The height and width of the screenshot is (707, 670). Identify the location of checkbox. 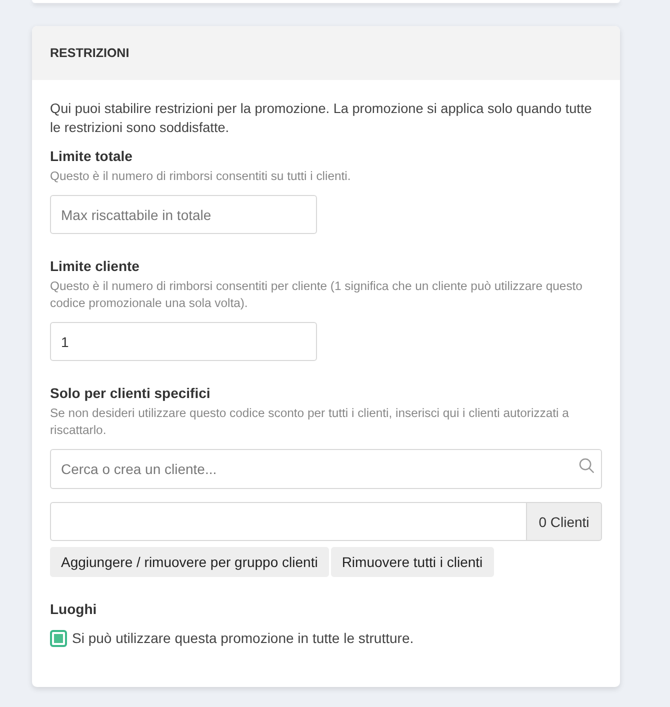
(58, 638).